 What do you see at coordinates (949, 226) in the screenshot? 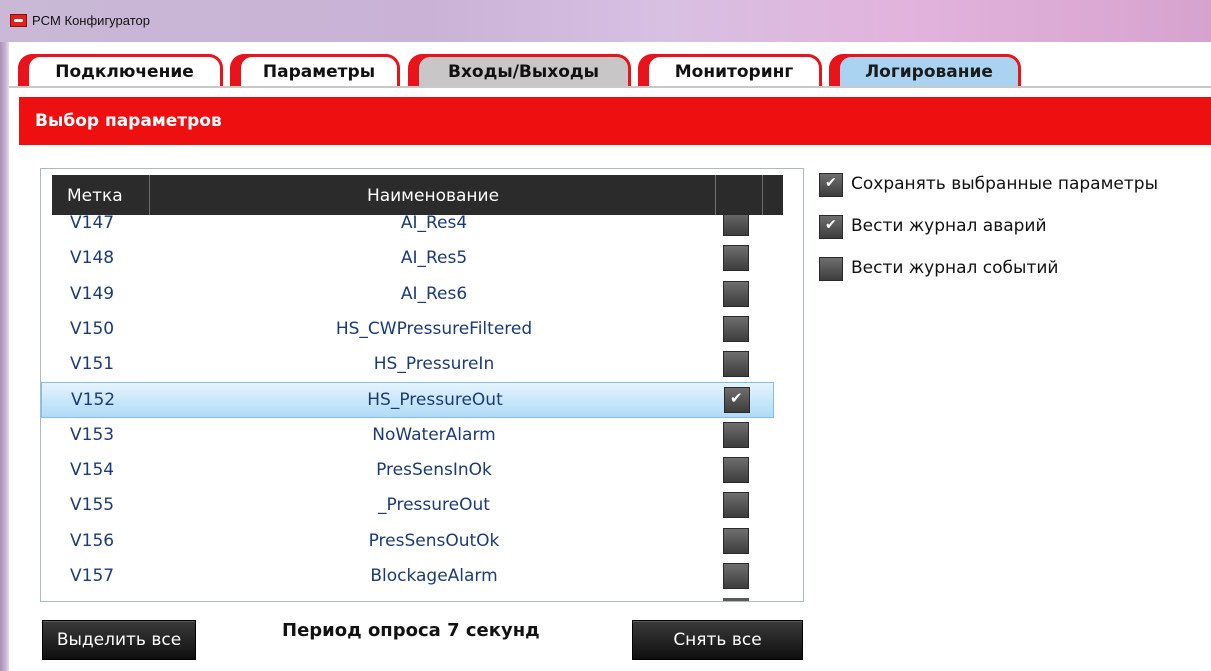
I see `option-label: Вести журнал аварий` at bounding box center [949, 226].